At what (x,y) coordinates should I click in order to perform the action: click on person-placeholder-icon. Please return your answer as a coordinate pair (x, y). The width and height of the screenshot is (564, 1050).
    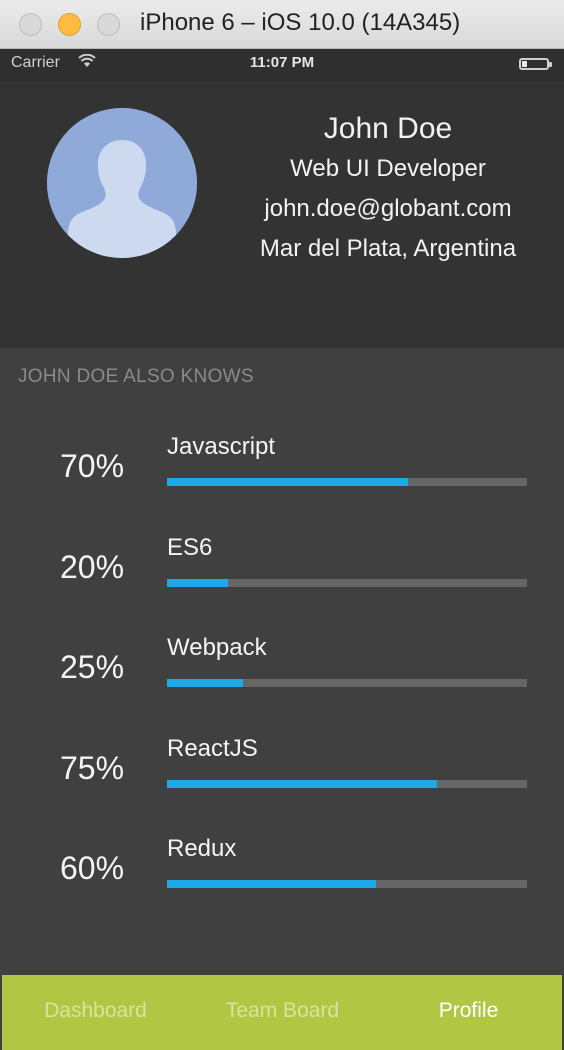
    Looking at the image, I should click on (122, 183).